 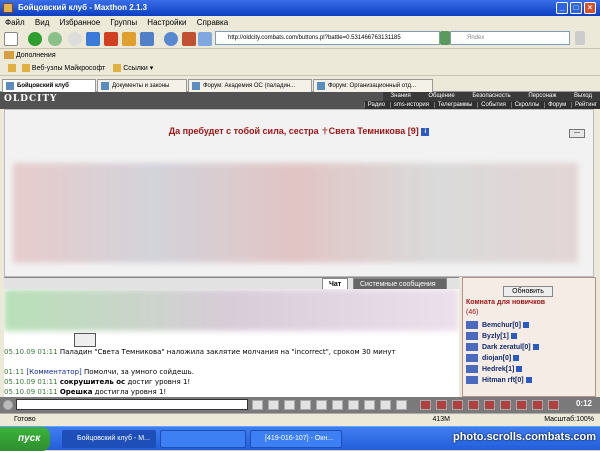 I want to click on nav-character: Персонаж, so click(x=542, y=96).